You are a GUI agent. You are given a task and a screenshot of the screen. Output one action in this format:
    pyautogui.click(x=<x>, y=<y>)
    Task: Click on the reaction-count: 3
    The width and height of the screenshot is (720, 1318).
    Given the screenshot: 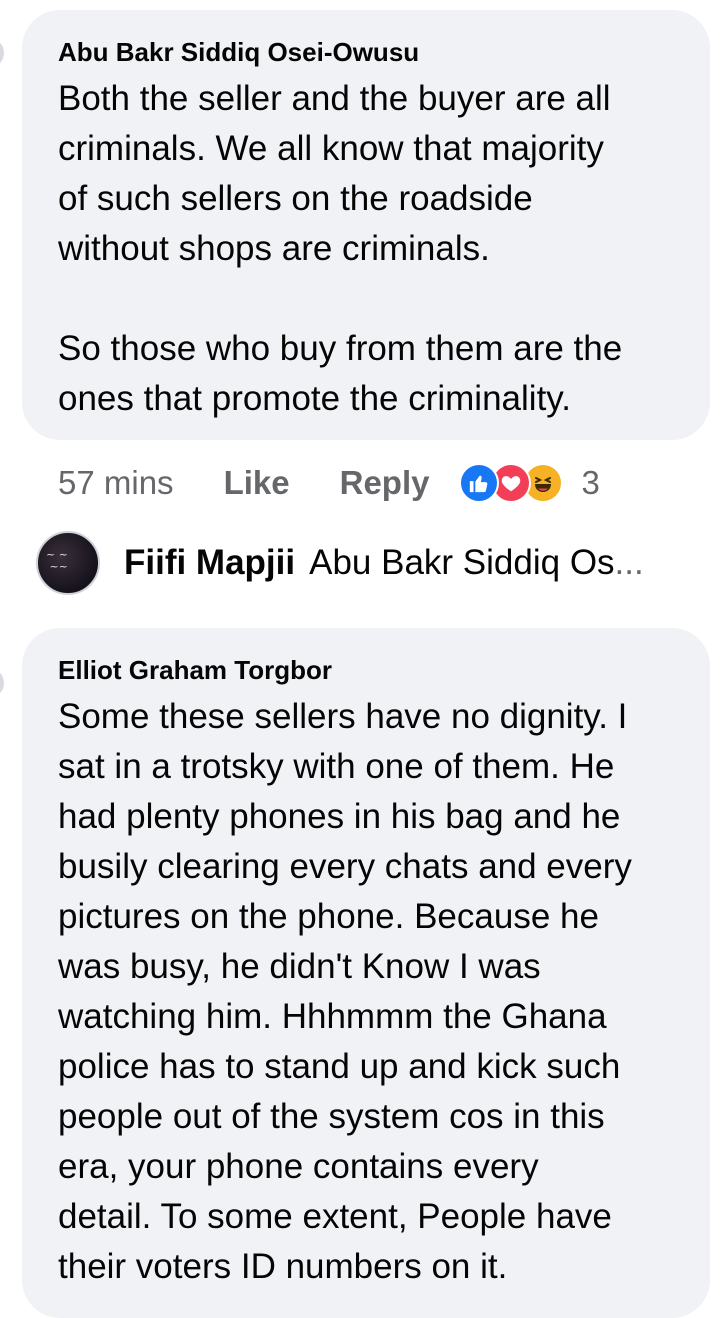 What is the action you would take?
    pyautogui.click(x=590, y=483)
    